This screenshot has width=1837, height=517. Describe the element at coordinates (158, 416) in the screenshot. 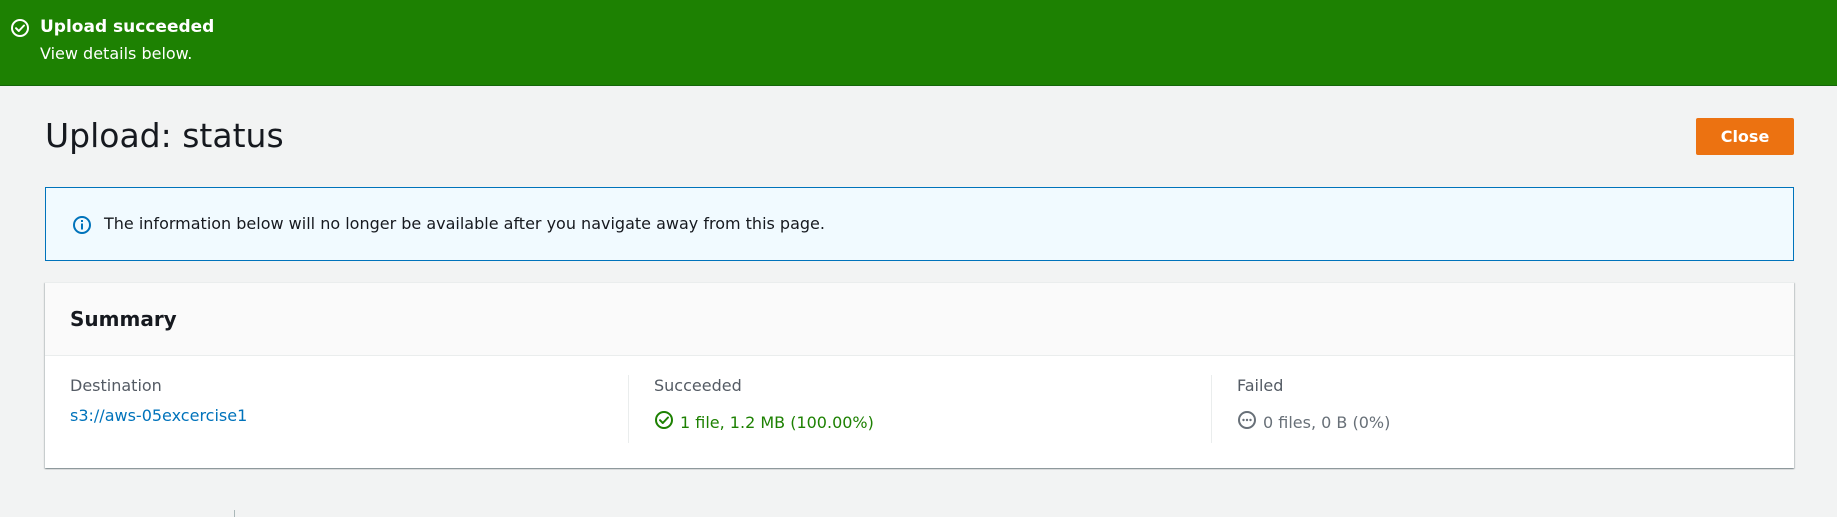

I see `destination-link: s3://aws-05excercise1` at that location.